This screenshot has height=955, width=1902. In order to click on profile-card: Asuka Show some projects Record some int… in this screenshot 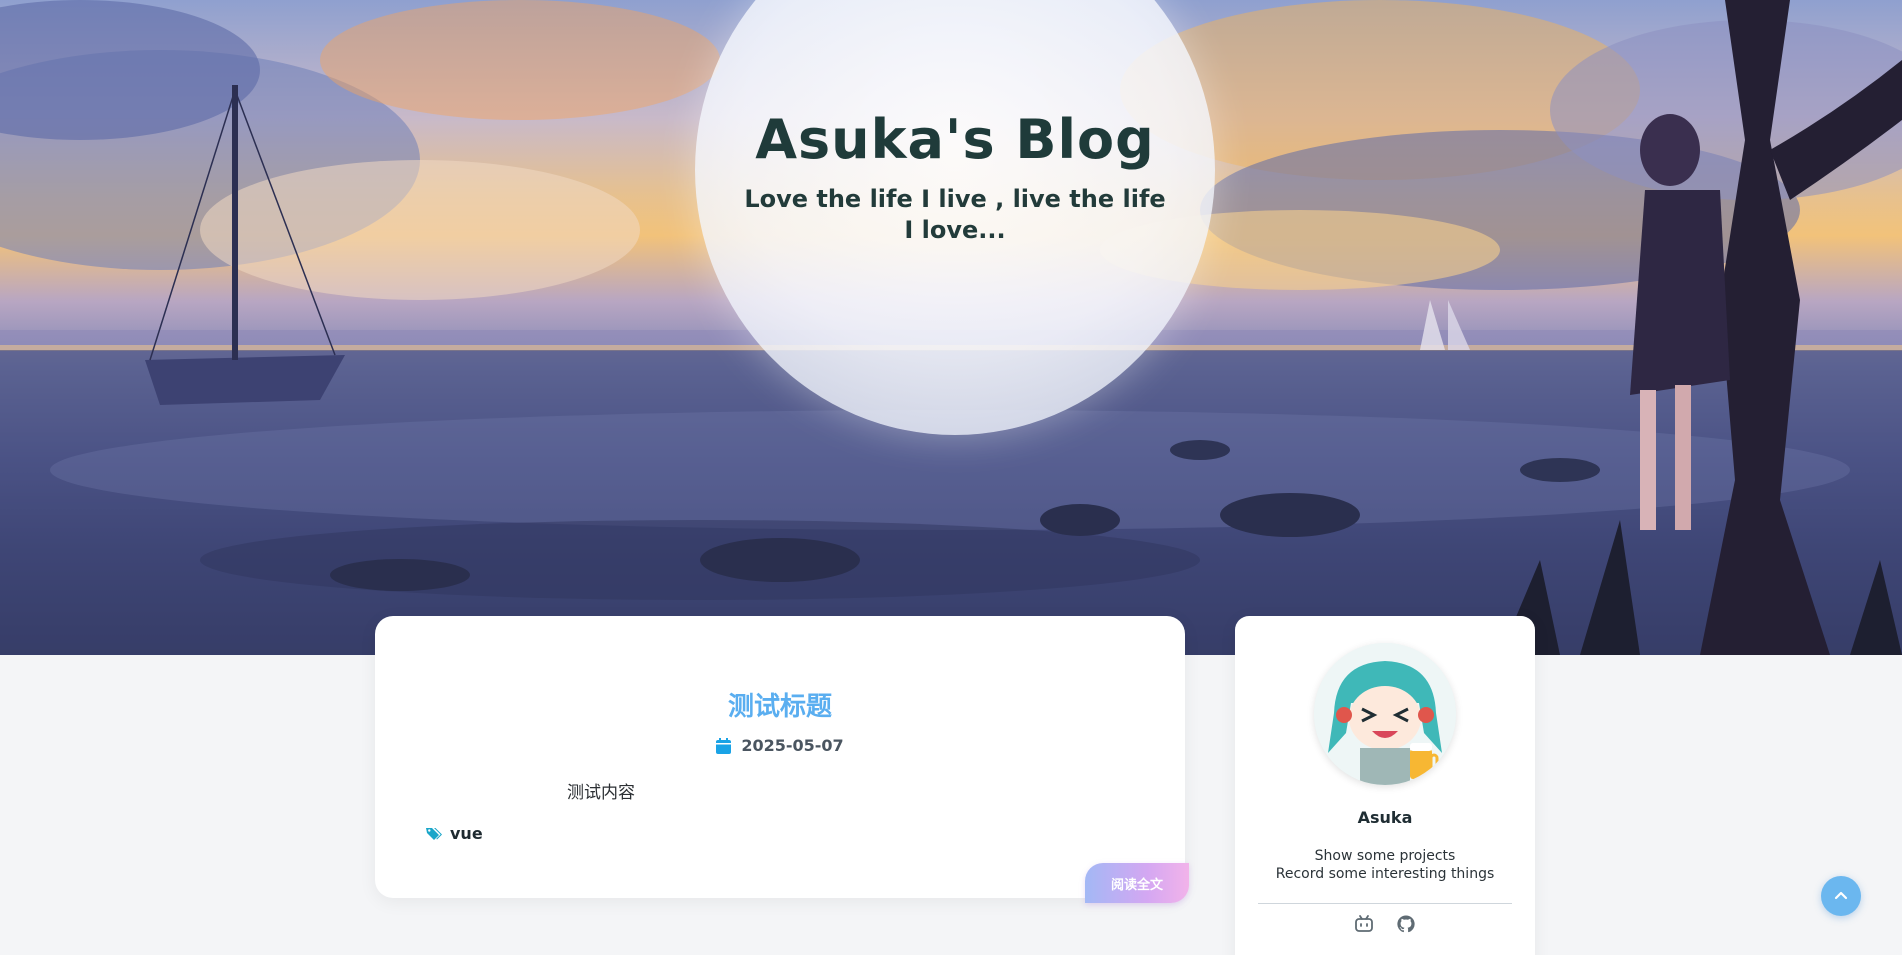, I will do `click(1385, 785)`.